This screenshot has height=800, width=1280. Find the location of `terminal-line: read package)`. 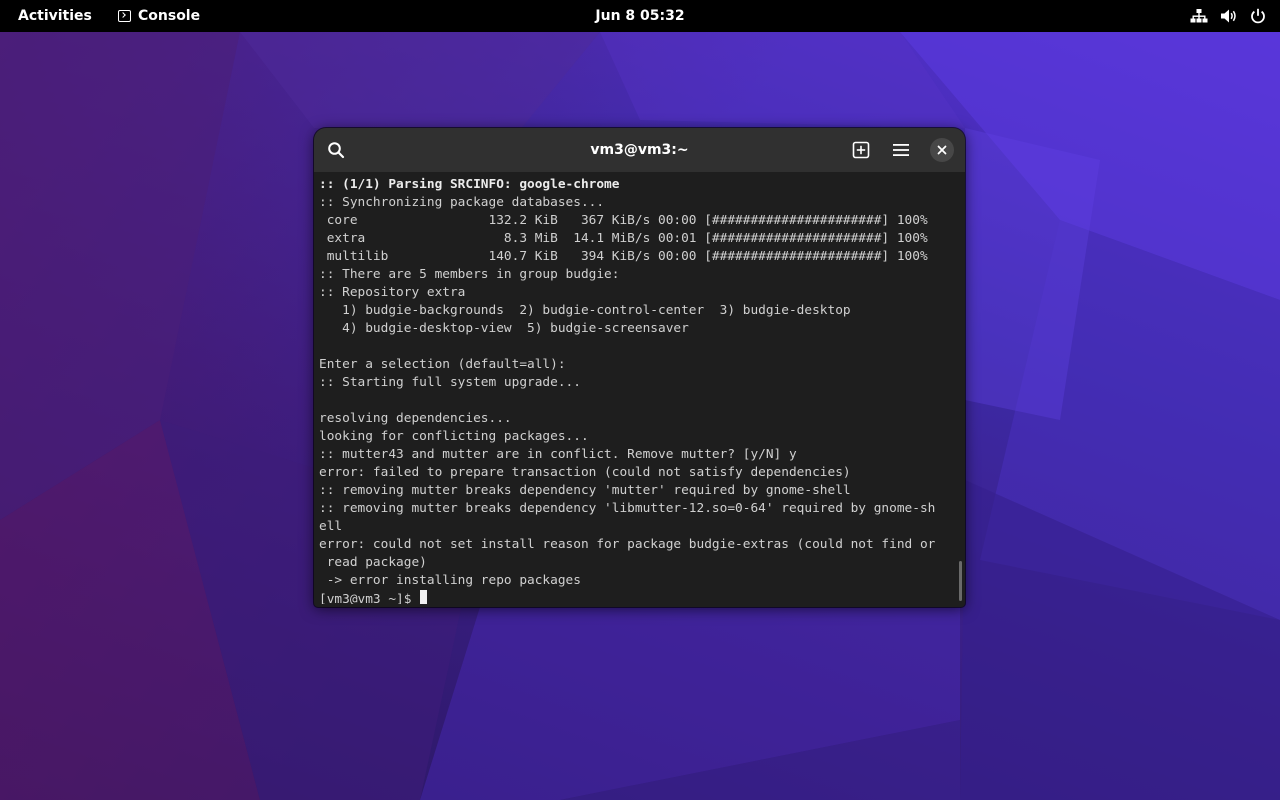

terminal-line: read package) is located at coordinates (373, 562).